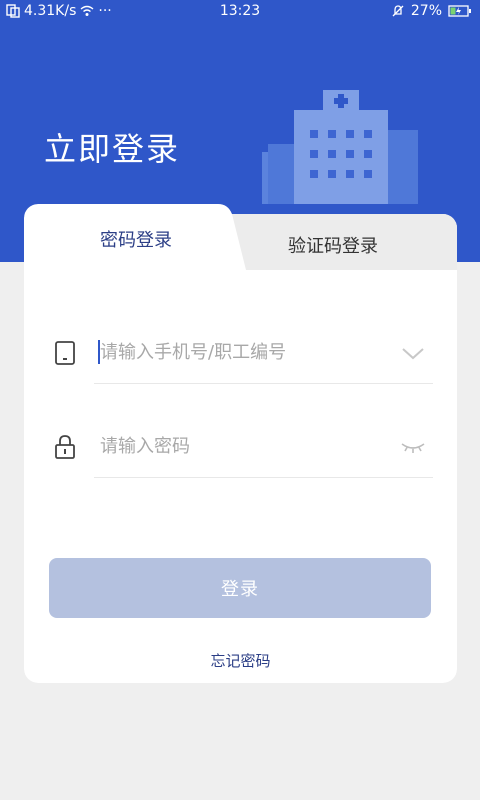 This screenshot has width=480, height=800. I want to click on mute-bell-icon, so click(398, 11).